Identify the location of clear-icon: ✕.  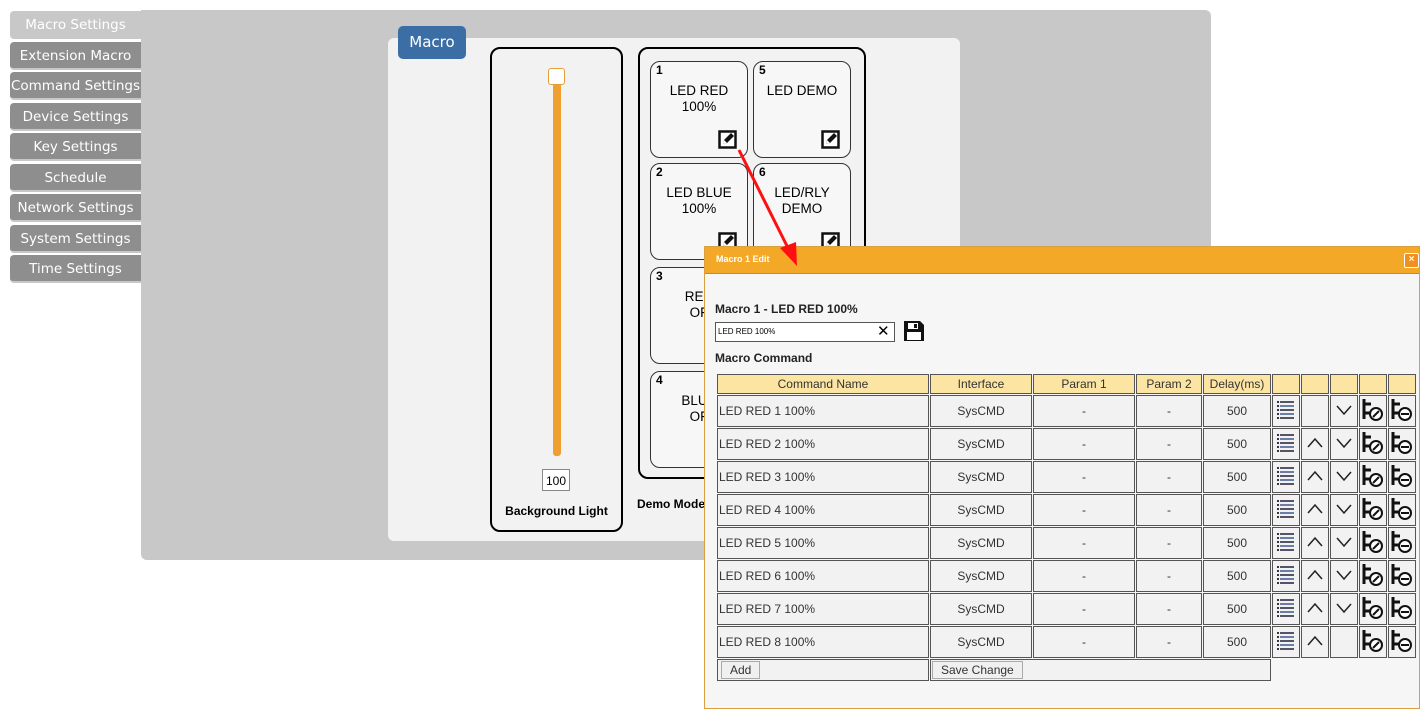
(883, 332).